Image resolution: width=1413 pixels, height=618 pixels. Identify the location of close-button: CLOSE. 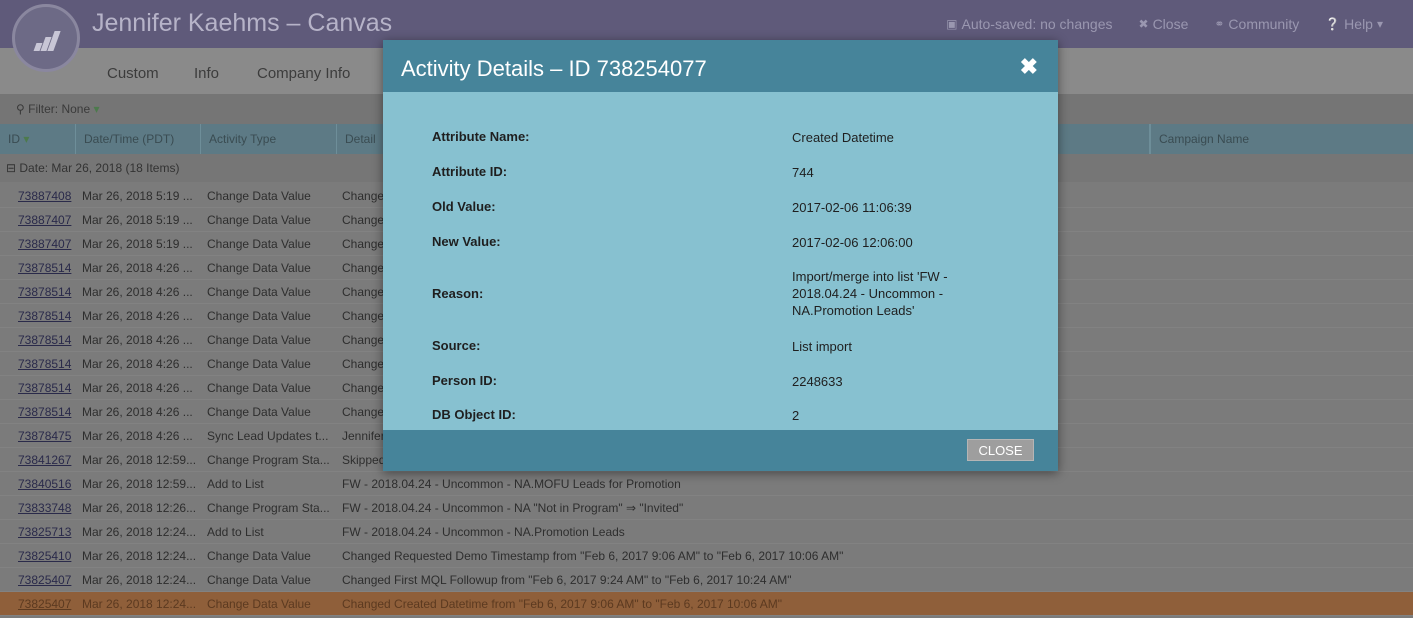
(1000, 450).